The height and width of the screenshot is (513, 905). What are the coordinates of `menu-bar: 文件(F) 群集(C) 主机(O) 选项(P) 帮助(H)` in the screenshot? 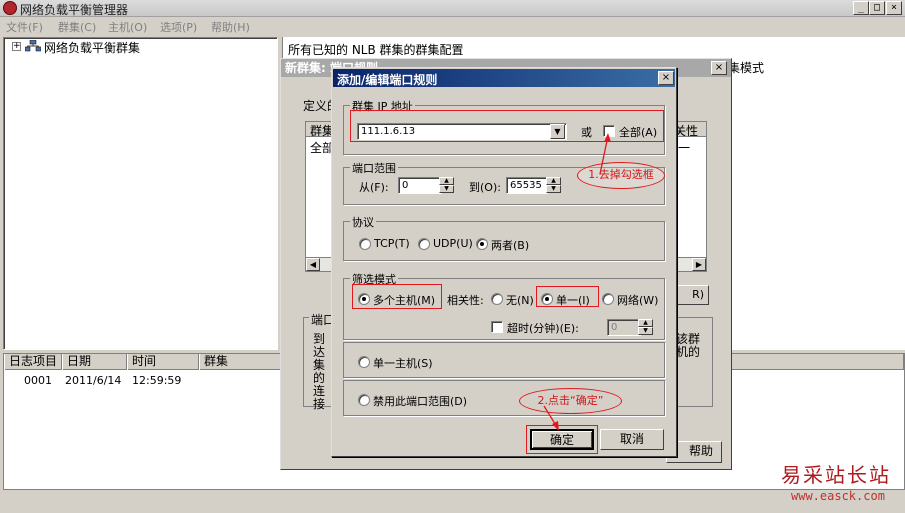 It's located at (452, 26).